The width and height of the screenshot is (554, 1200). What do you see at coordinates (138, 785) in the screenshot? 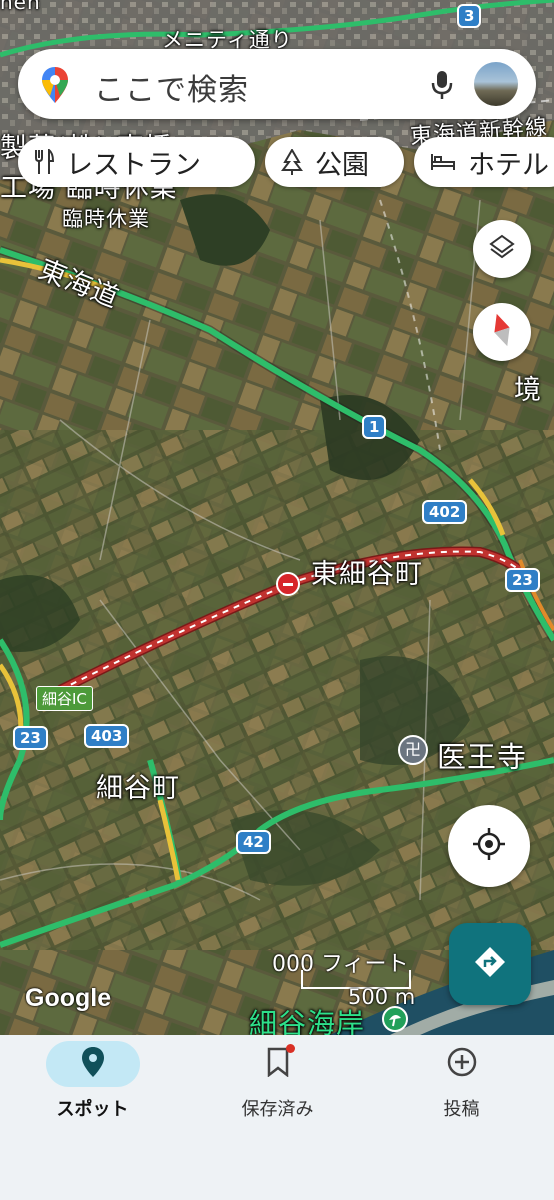
I see `map-label-hosoya-town: 細谷町` at bounding box center [138, 785].